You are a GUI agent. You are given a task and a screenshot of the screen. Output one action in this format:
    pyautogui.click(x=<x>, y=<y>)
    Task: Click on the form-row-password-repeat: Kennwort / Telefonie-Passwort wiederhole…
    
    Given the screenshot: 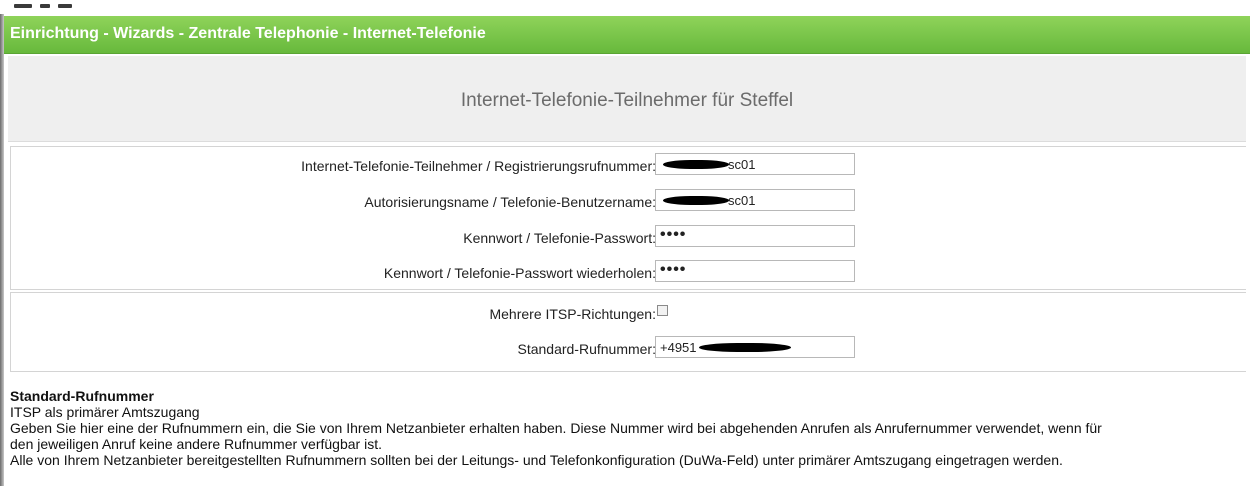 What is the action you would take?
    pyautogui.click(x=628, y=273)
    